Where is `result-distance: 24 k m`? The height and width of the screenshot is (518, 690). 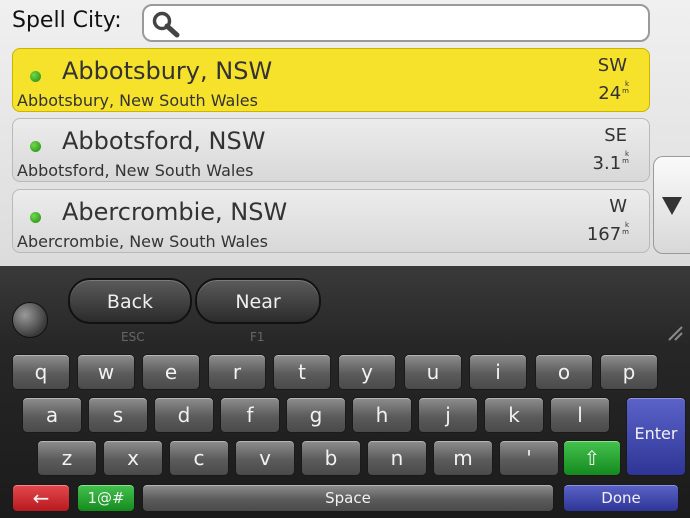
result-distance: 24 k m is located at coordinates (613, 92).